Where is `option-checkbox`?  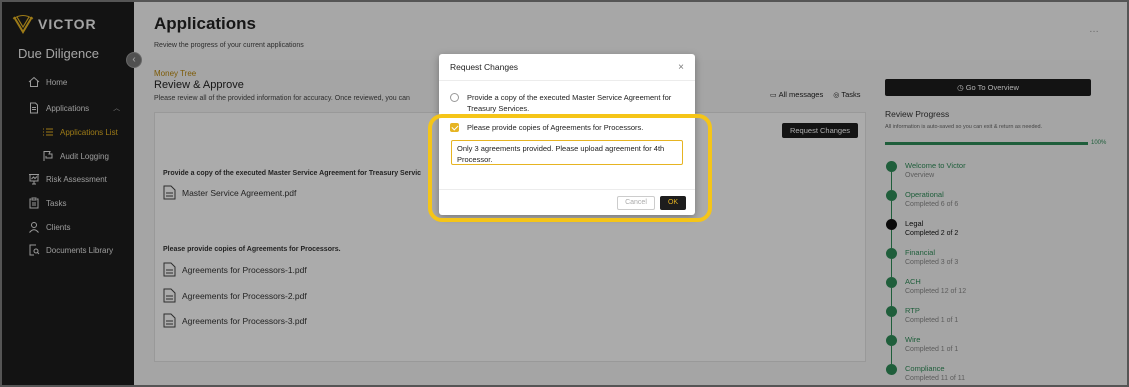 option-checkbox is located at coordinates (454, 127).